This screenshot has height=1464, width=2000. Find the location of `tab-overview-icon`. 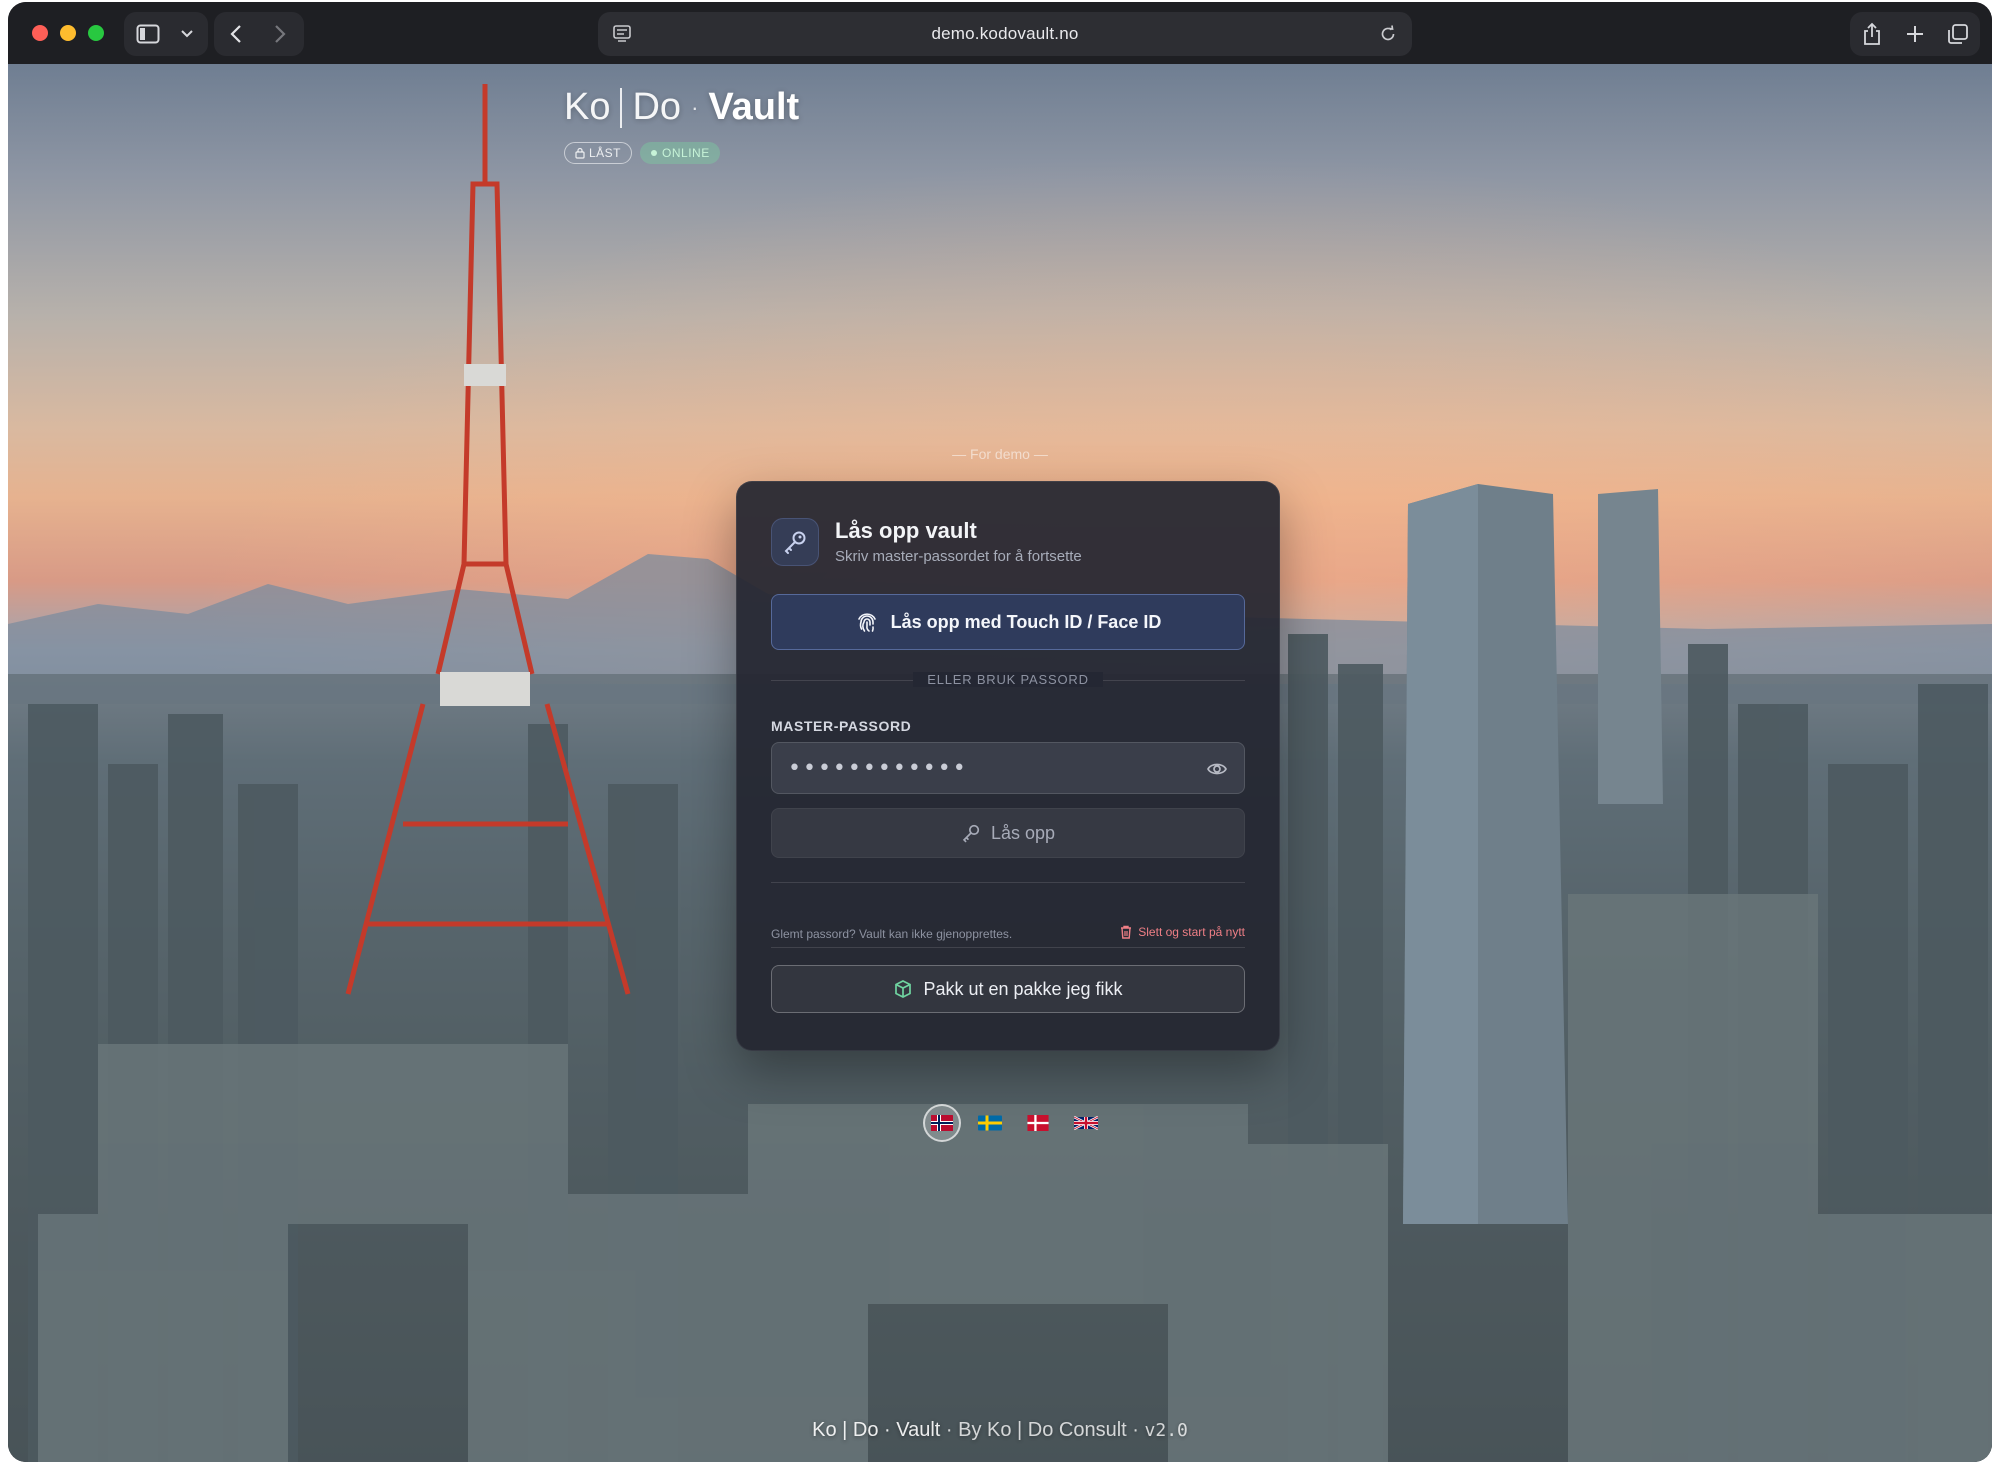

tab-overview-icon is located at coordinates (1958, 34).